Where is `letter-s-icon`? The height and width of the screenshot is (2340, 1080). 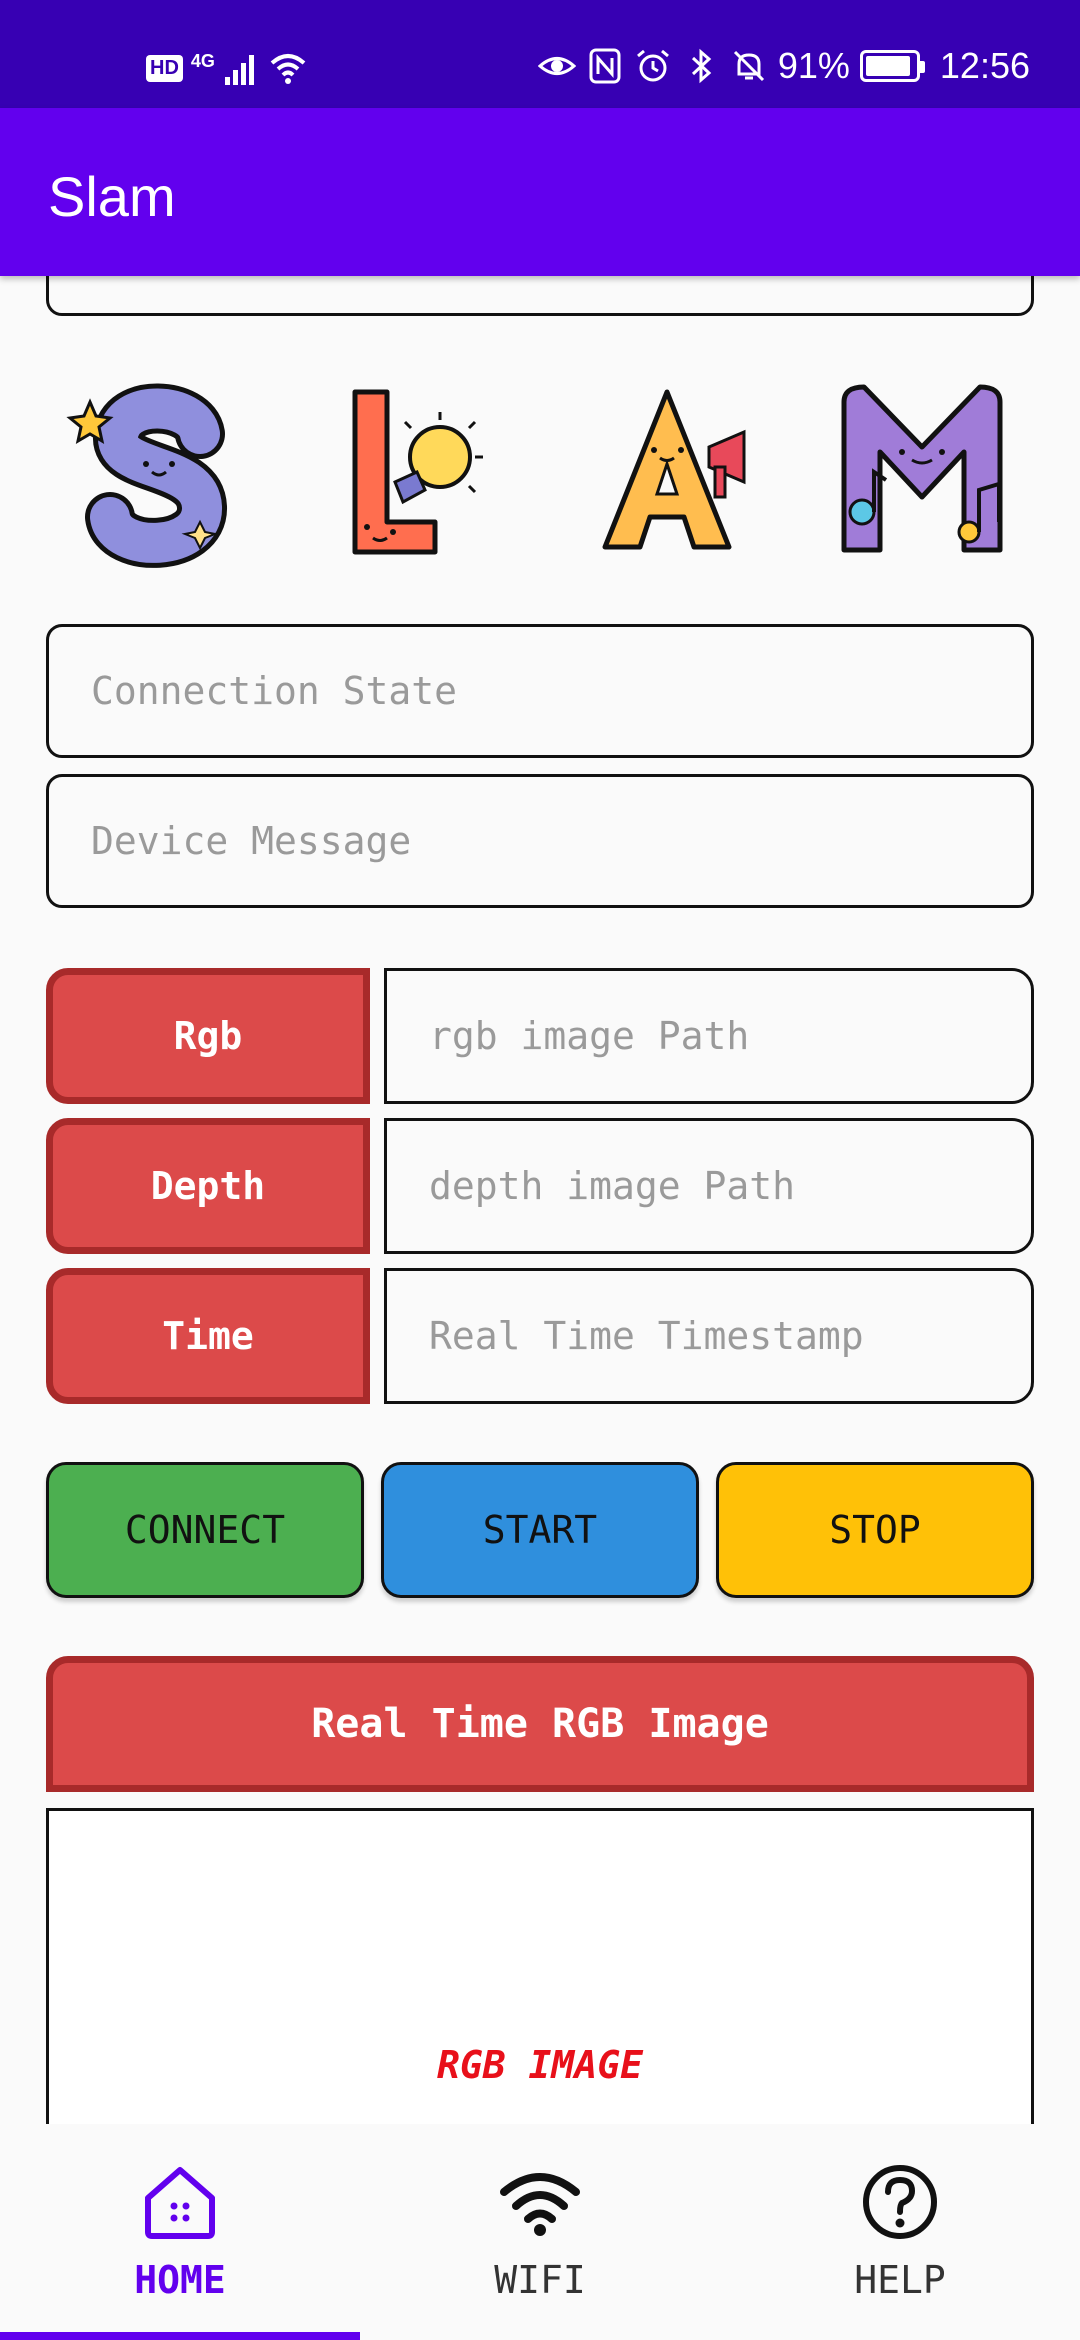
letter-s-icon is located at coordinates (146, 475).